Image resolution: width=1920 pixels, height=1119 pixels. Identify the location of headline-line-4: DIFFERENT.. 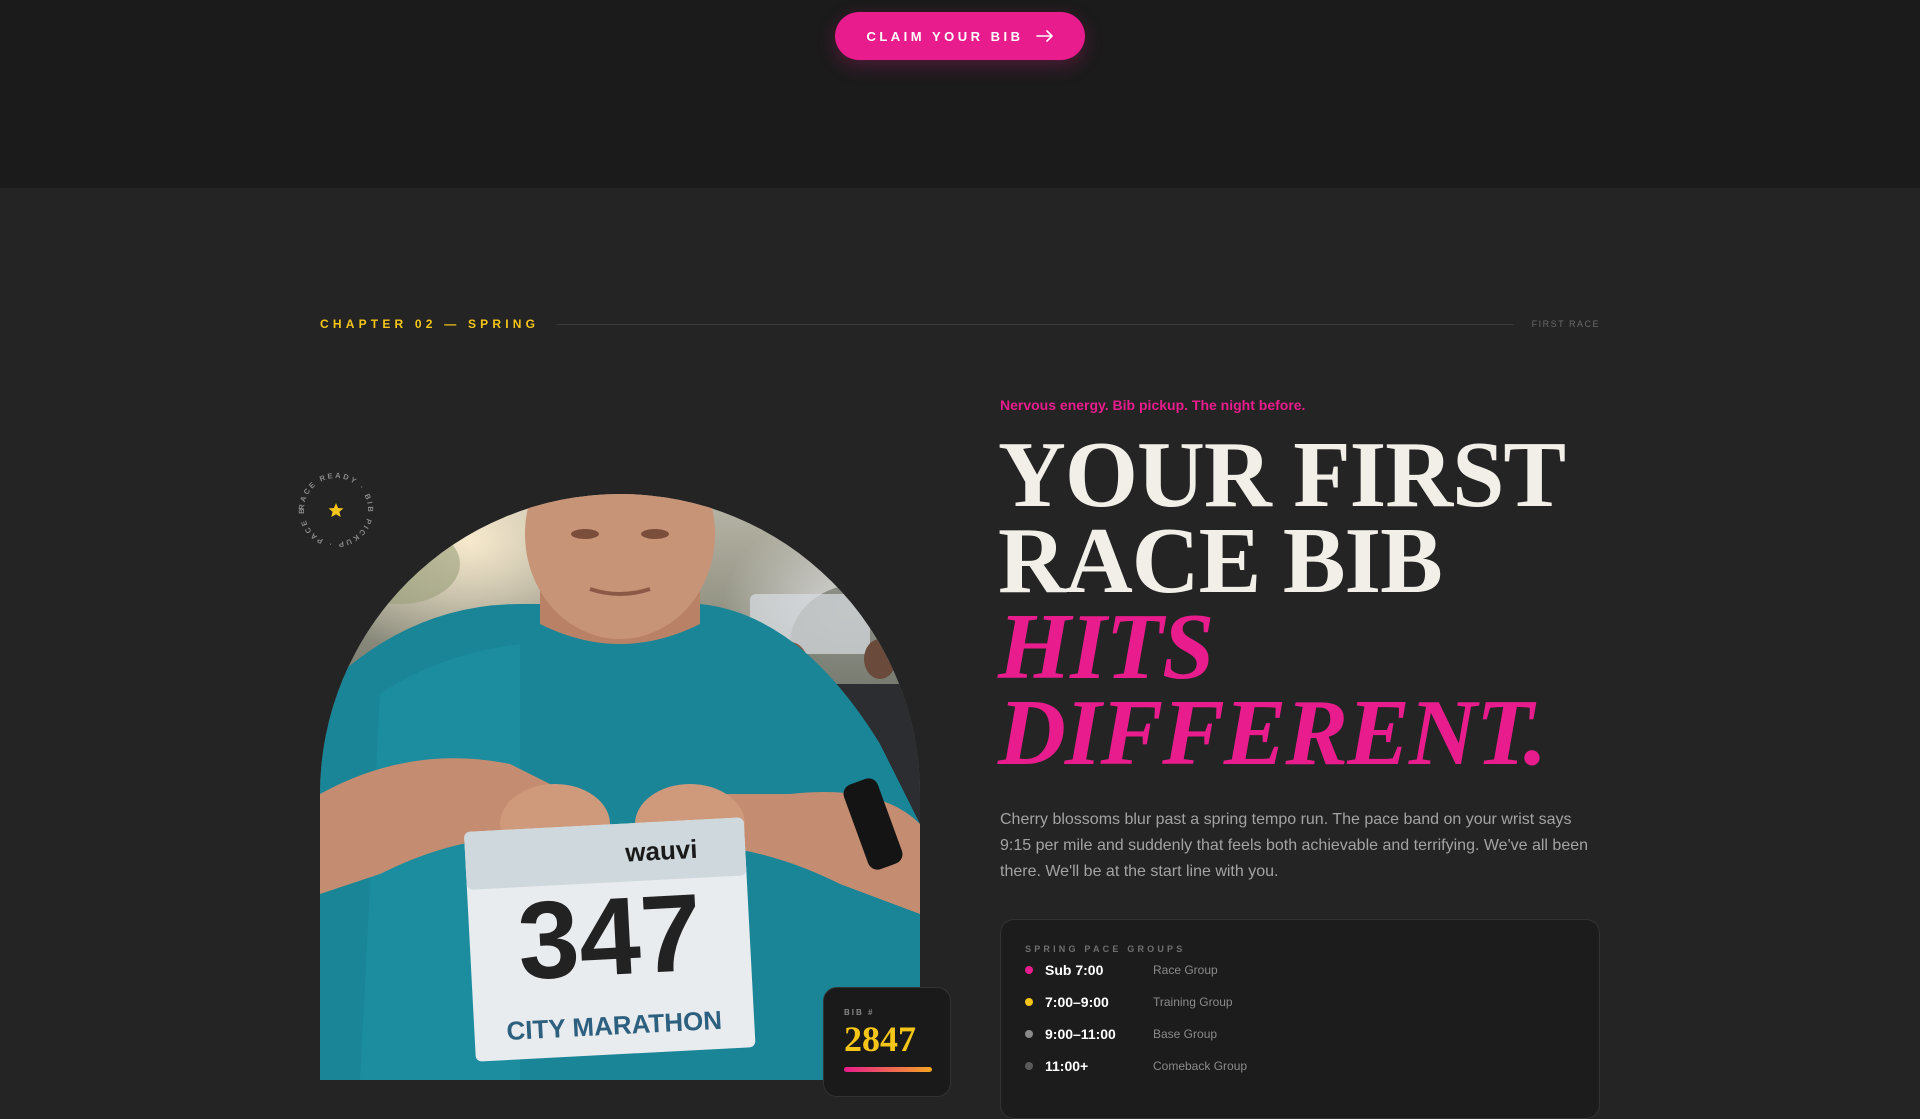
(1272, 733).